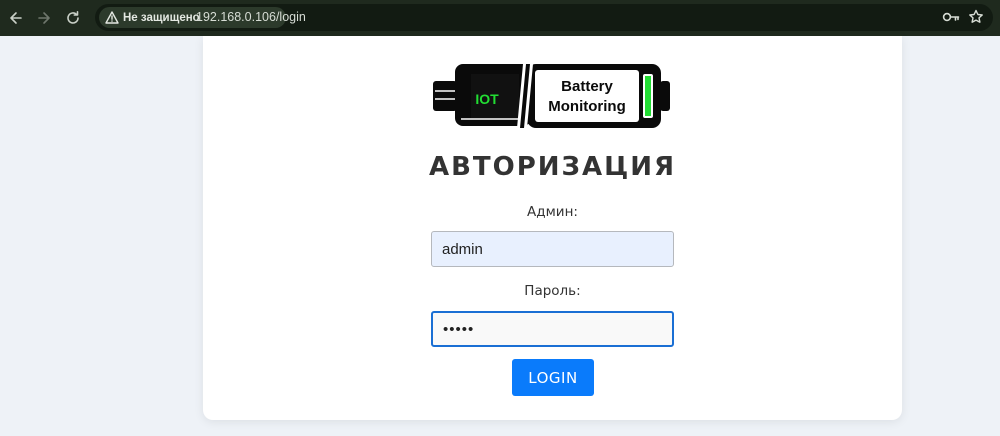  I want to click on warning-icon, so click(112, 17).